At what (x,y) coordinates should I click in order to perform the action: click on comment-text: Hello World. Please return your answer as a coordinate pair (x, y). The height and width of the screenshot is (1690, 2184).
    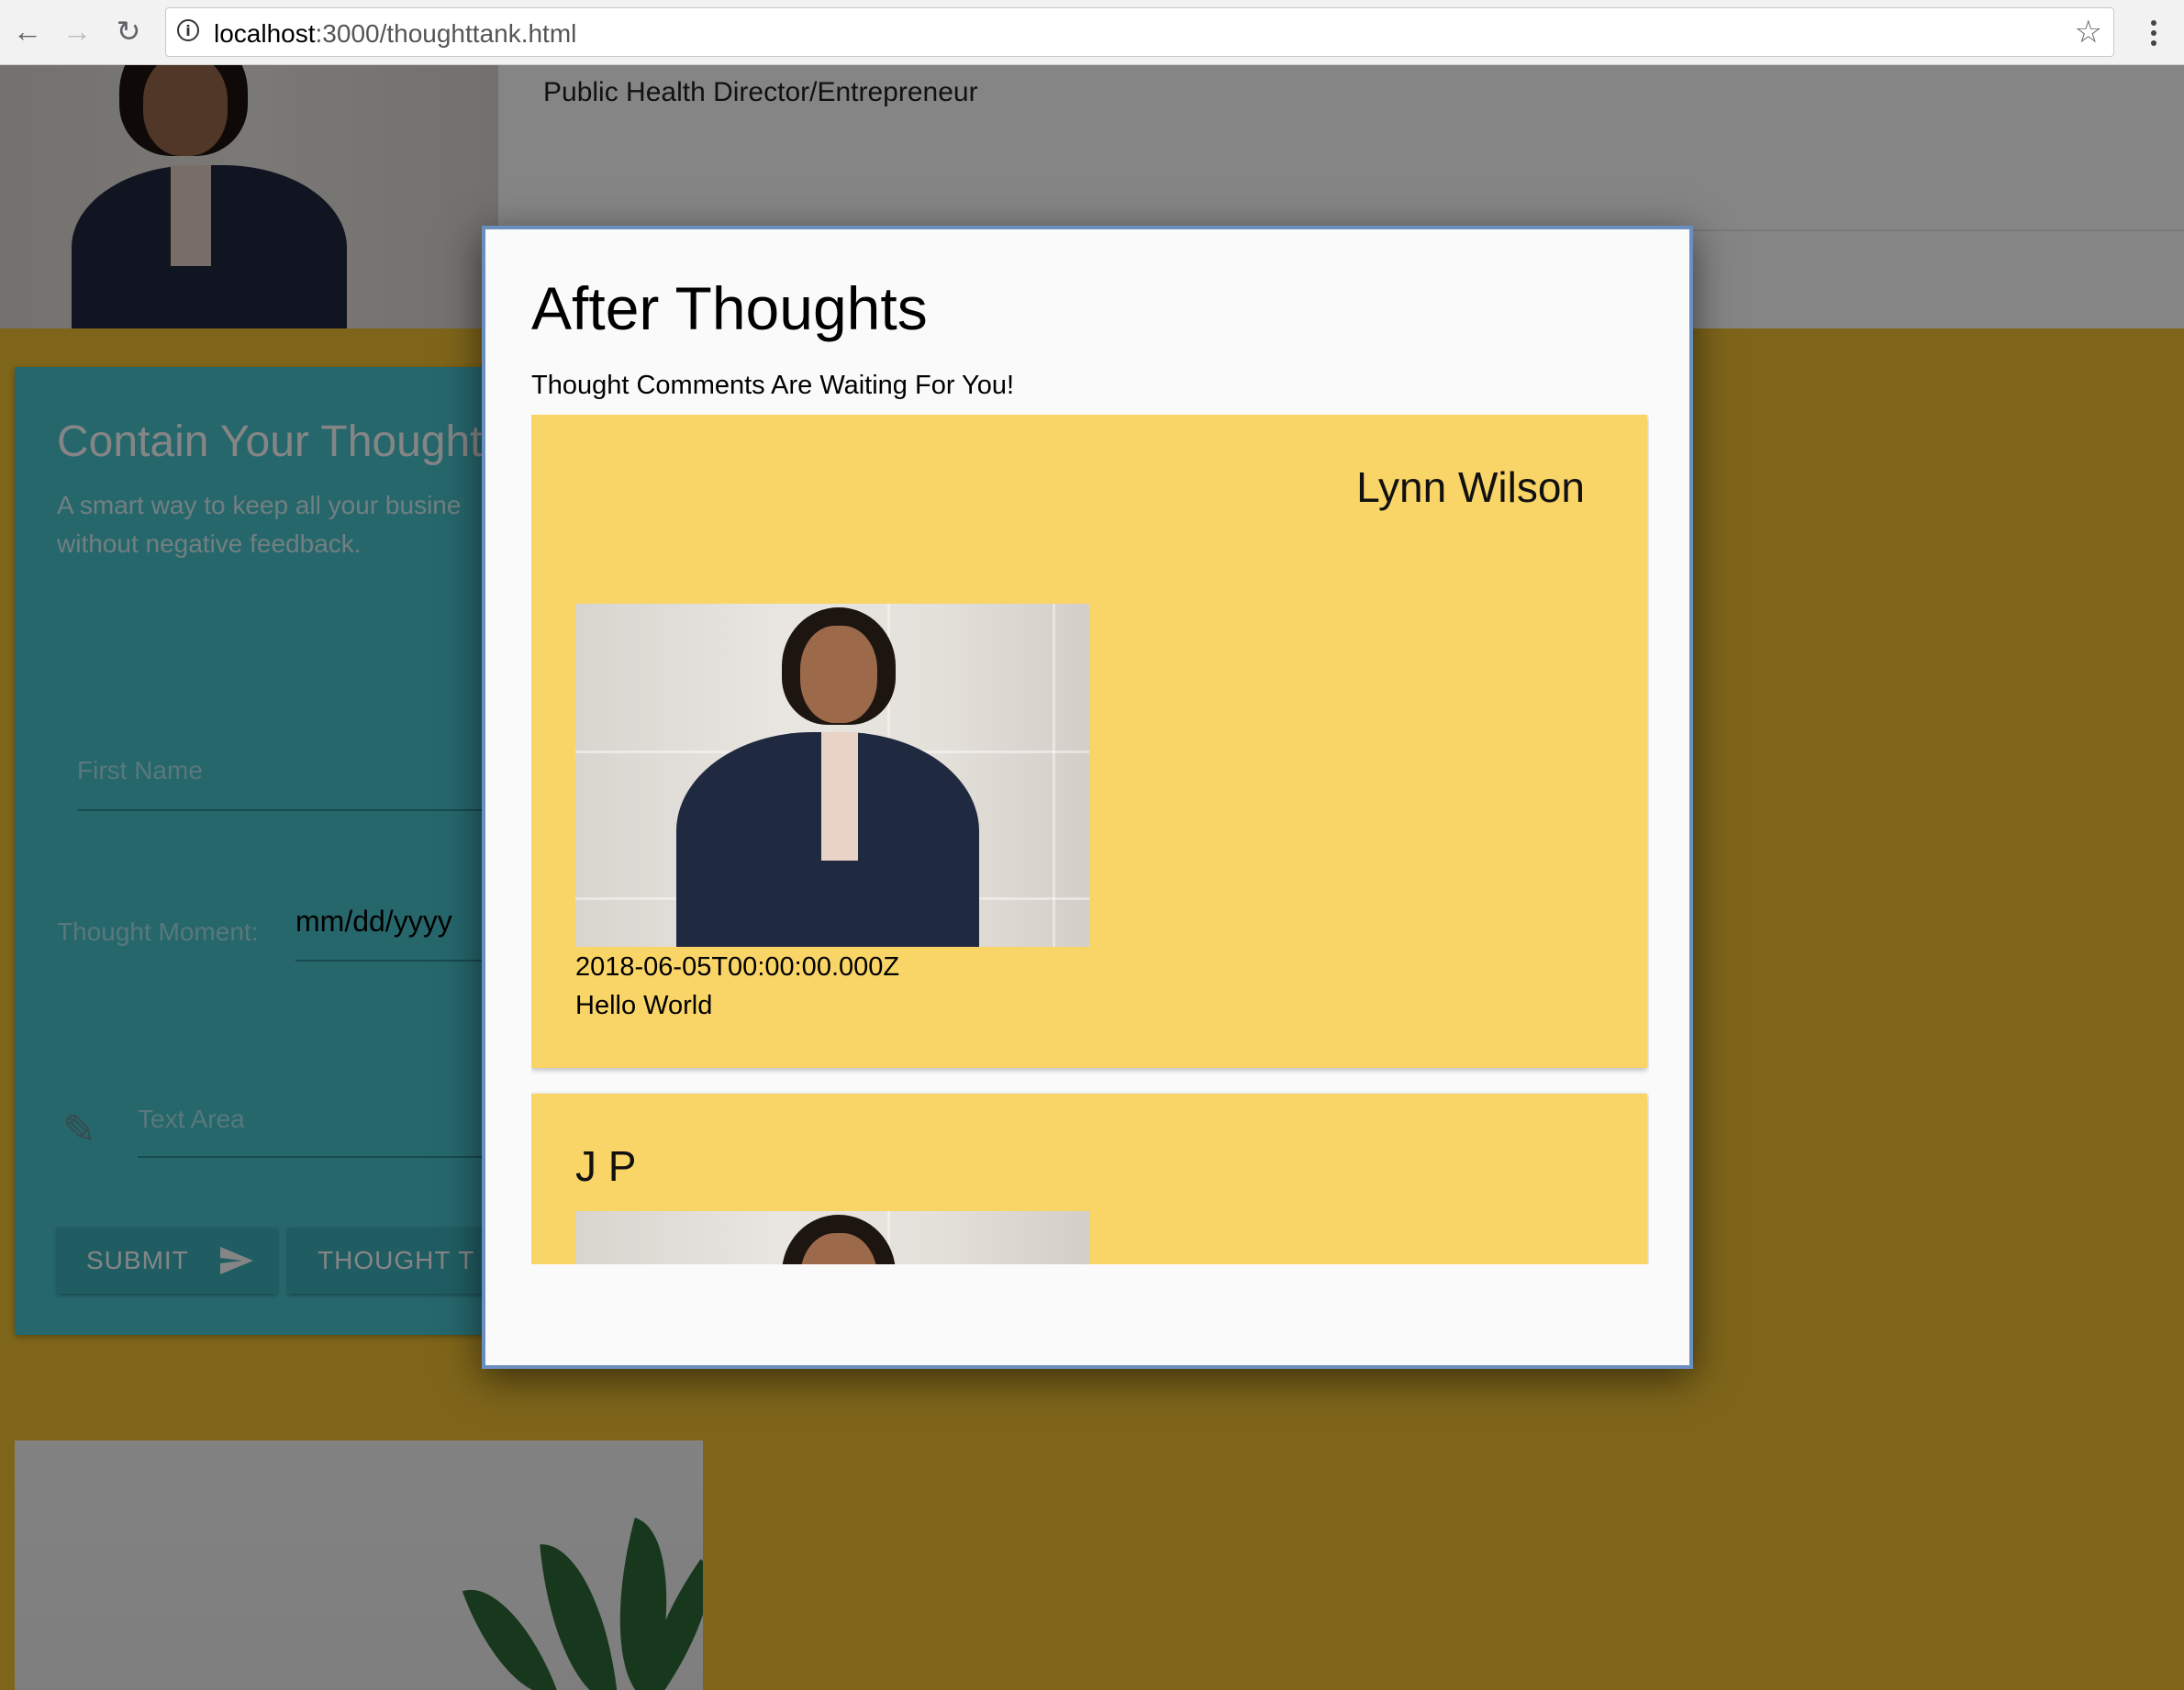
    Looking at the image, I should click on (644, 1005).